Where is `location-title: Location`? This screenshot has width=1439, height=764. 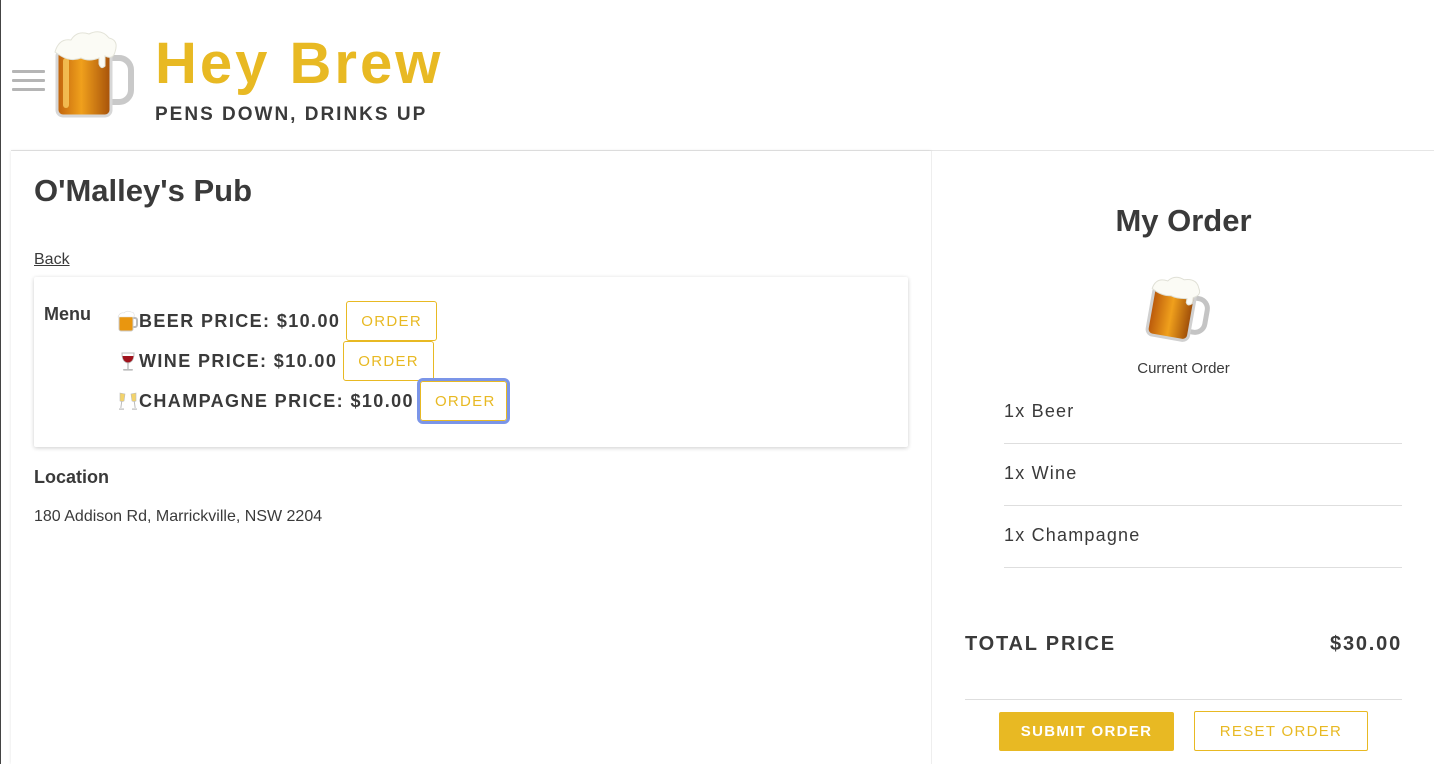 location-title: Location is located at coordinates (71, 477).